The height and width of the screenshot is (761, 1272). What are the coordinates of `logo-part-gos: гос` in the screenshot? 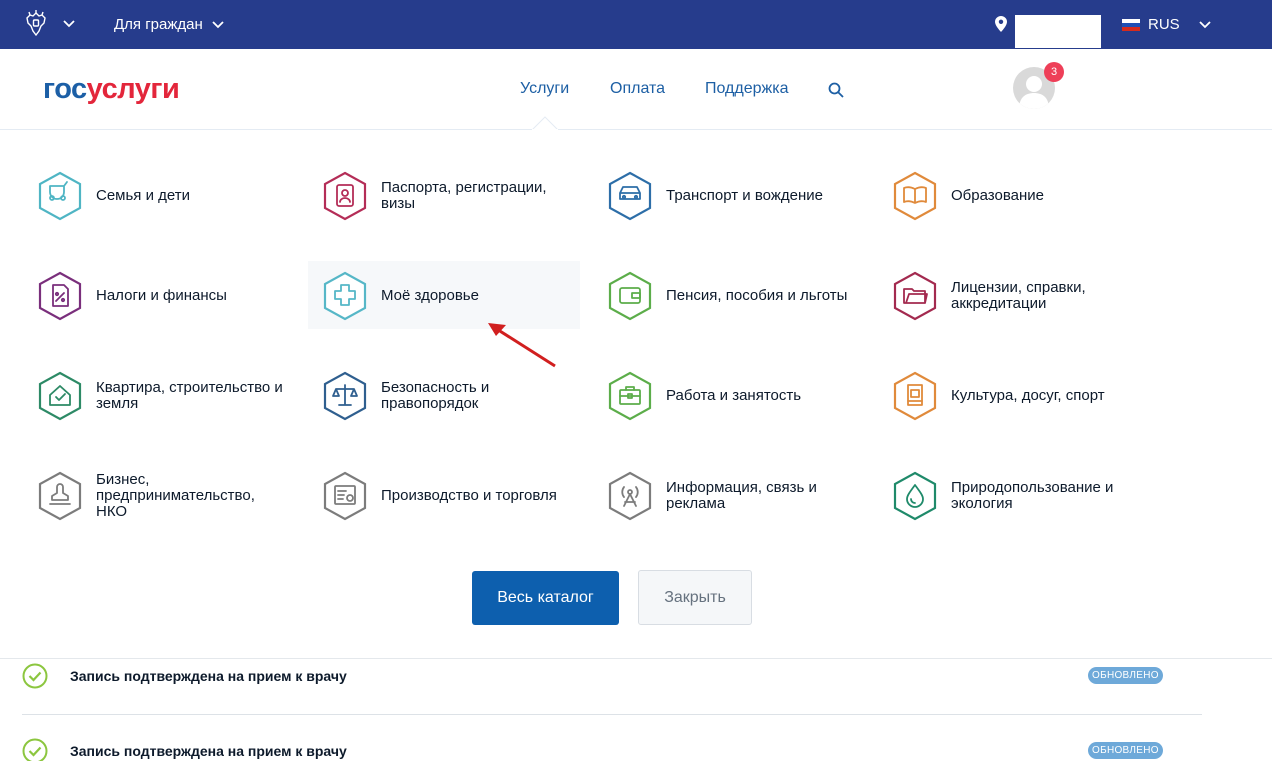 It's located at (65, 89).